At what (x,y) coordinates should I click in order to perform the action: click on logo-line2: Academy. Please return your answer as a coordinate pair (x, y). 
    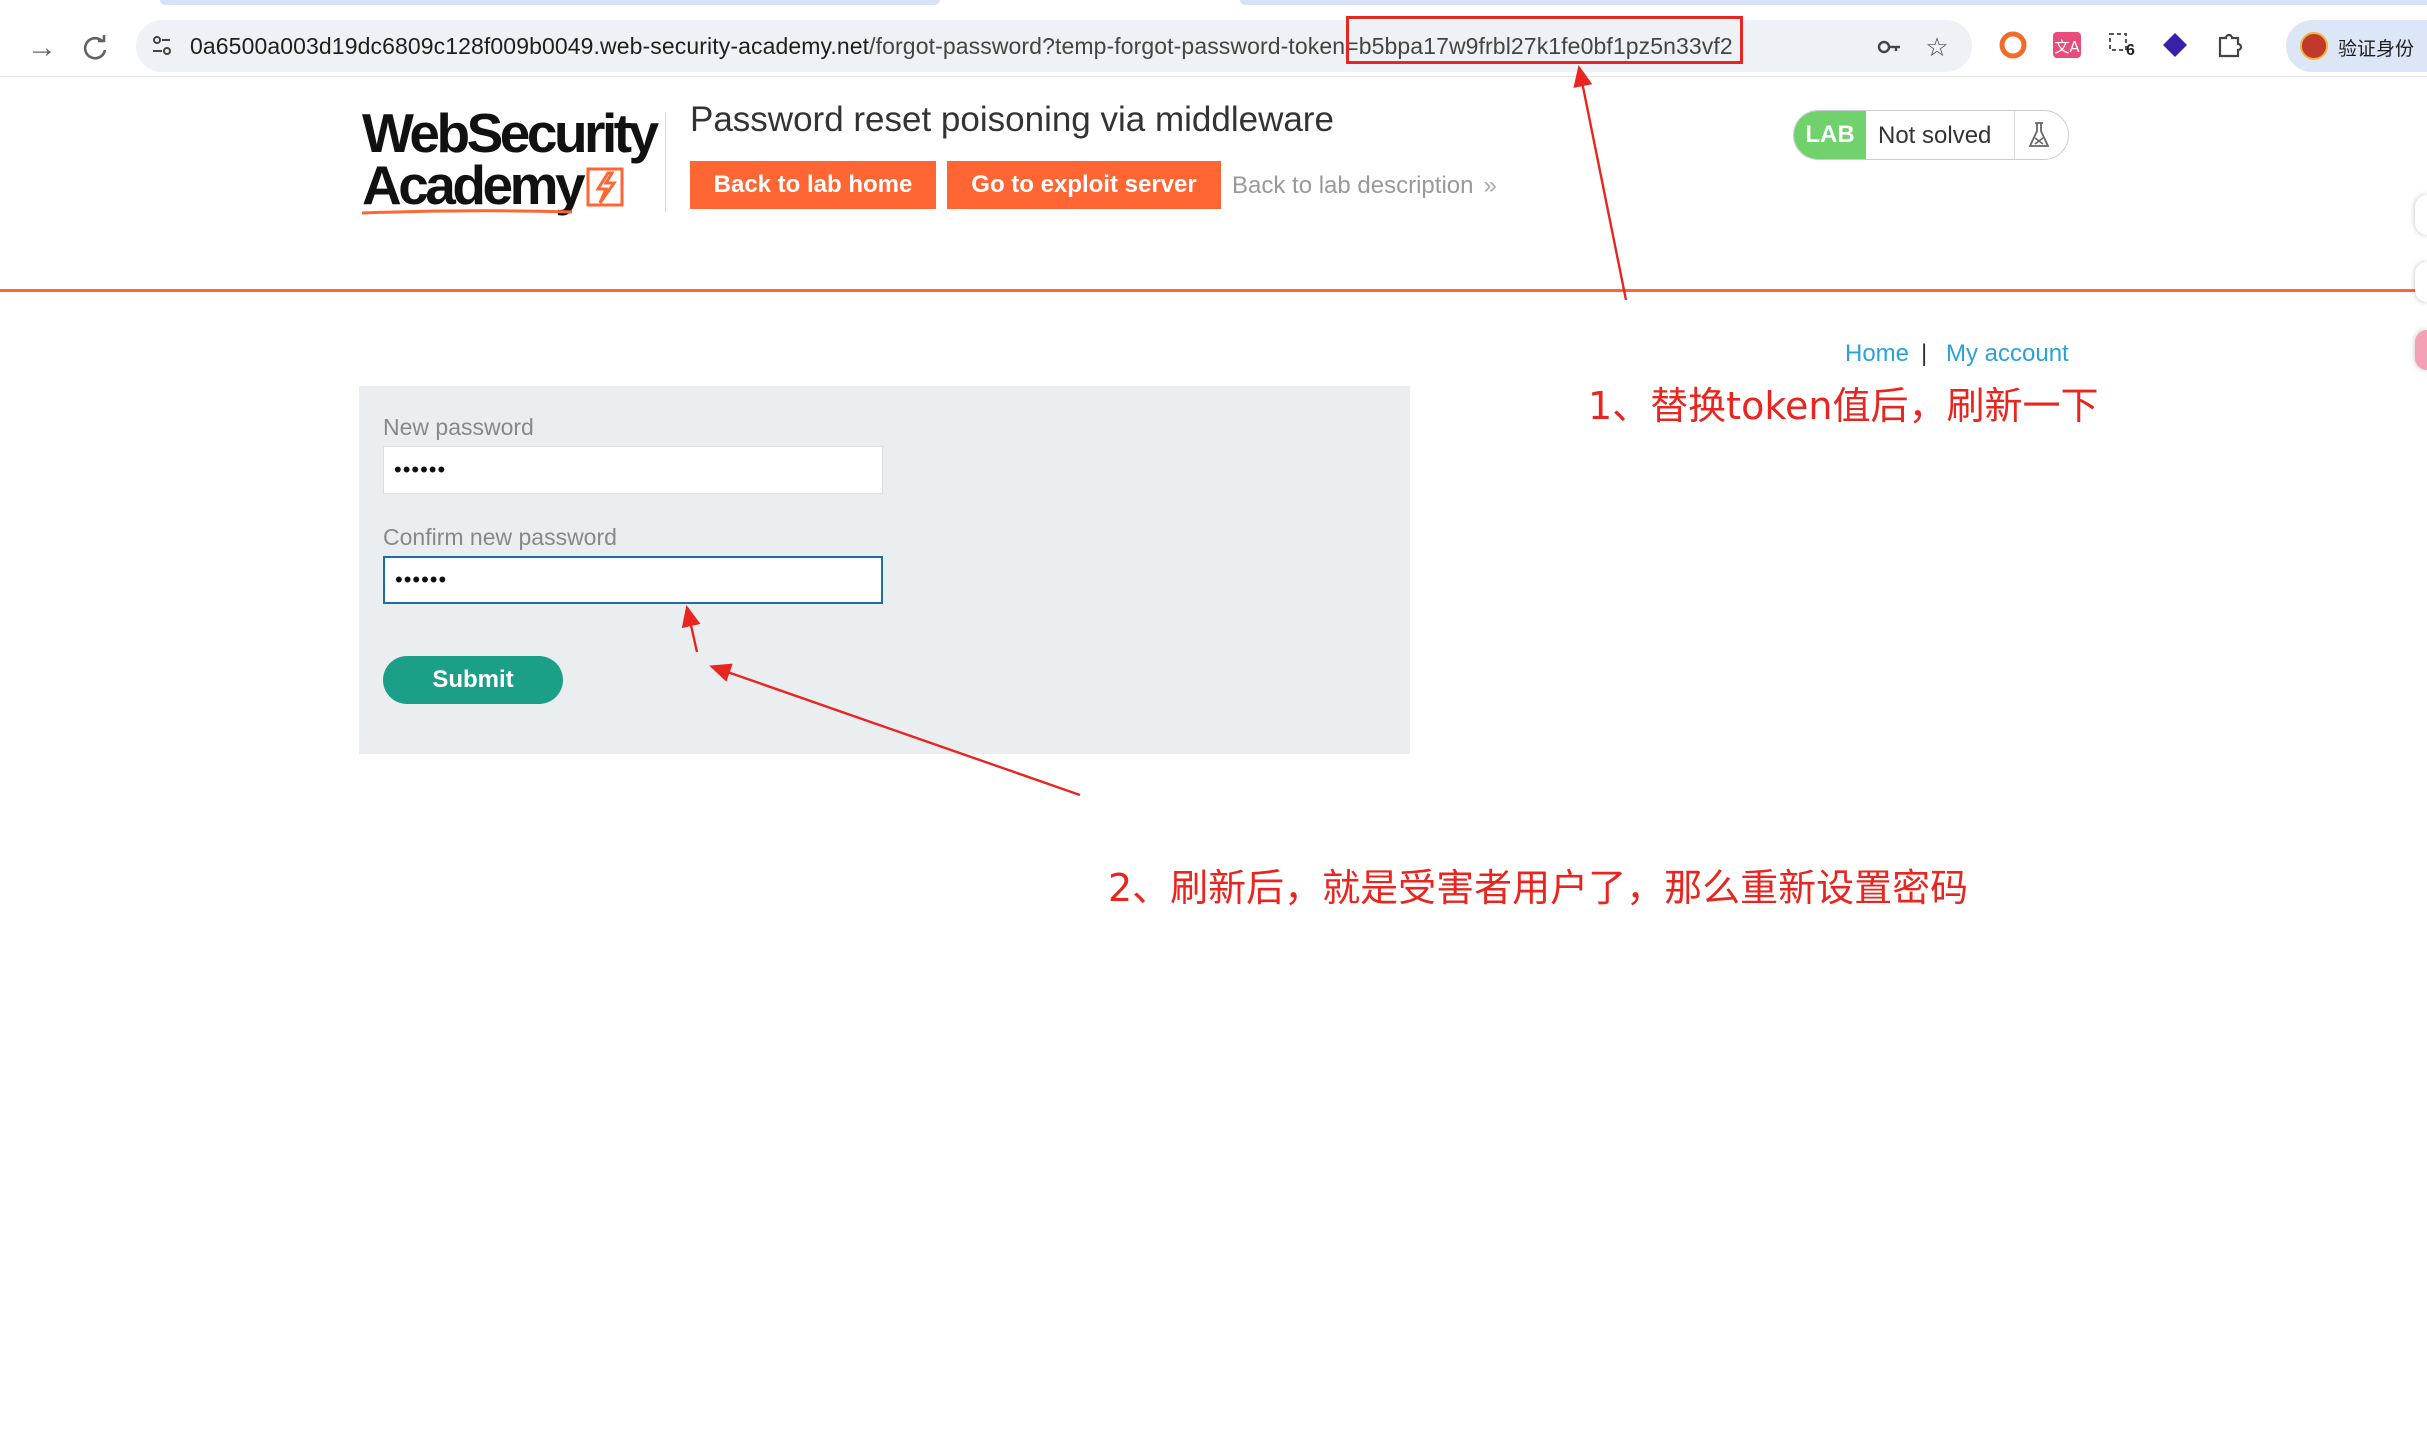
    Looking at the image, I should click on (474, 185).